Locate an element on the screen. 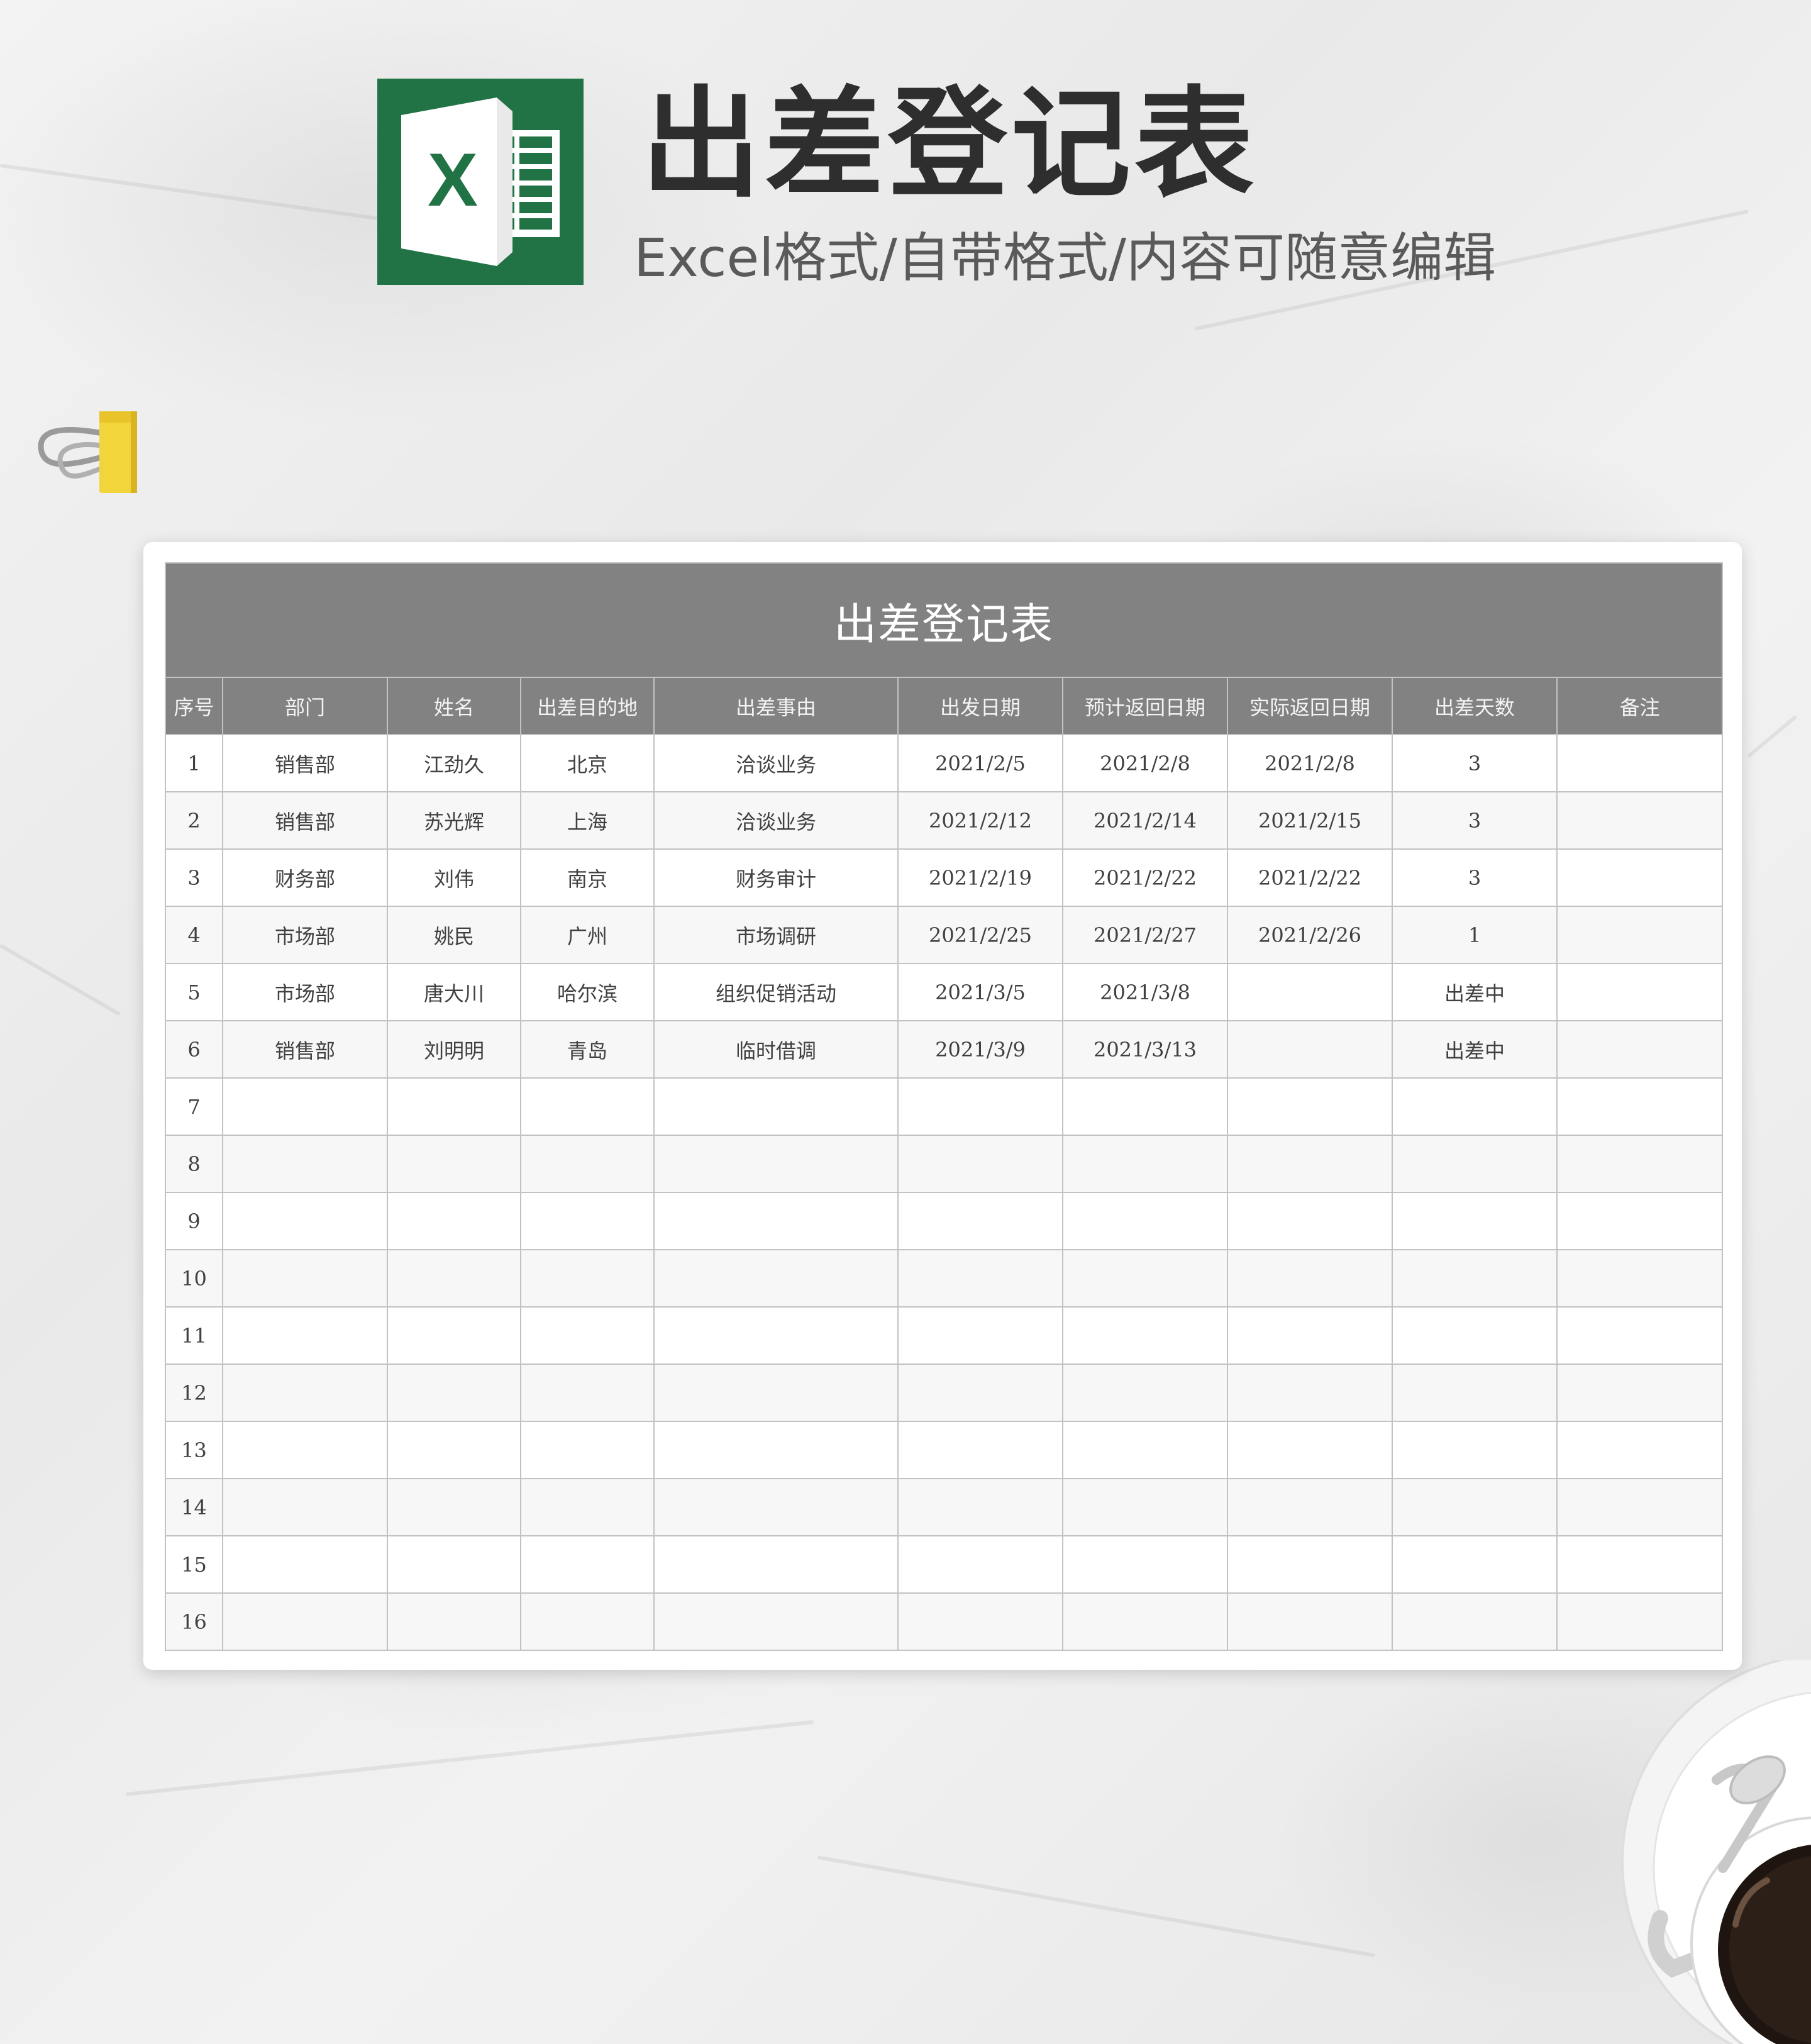 The image size is (1811, 2044). table-cell-index: 16 is located at coordinates (194, 1621).